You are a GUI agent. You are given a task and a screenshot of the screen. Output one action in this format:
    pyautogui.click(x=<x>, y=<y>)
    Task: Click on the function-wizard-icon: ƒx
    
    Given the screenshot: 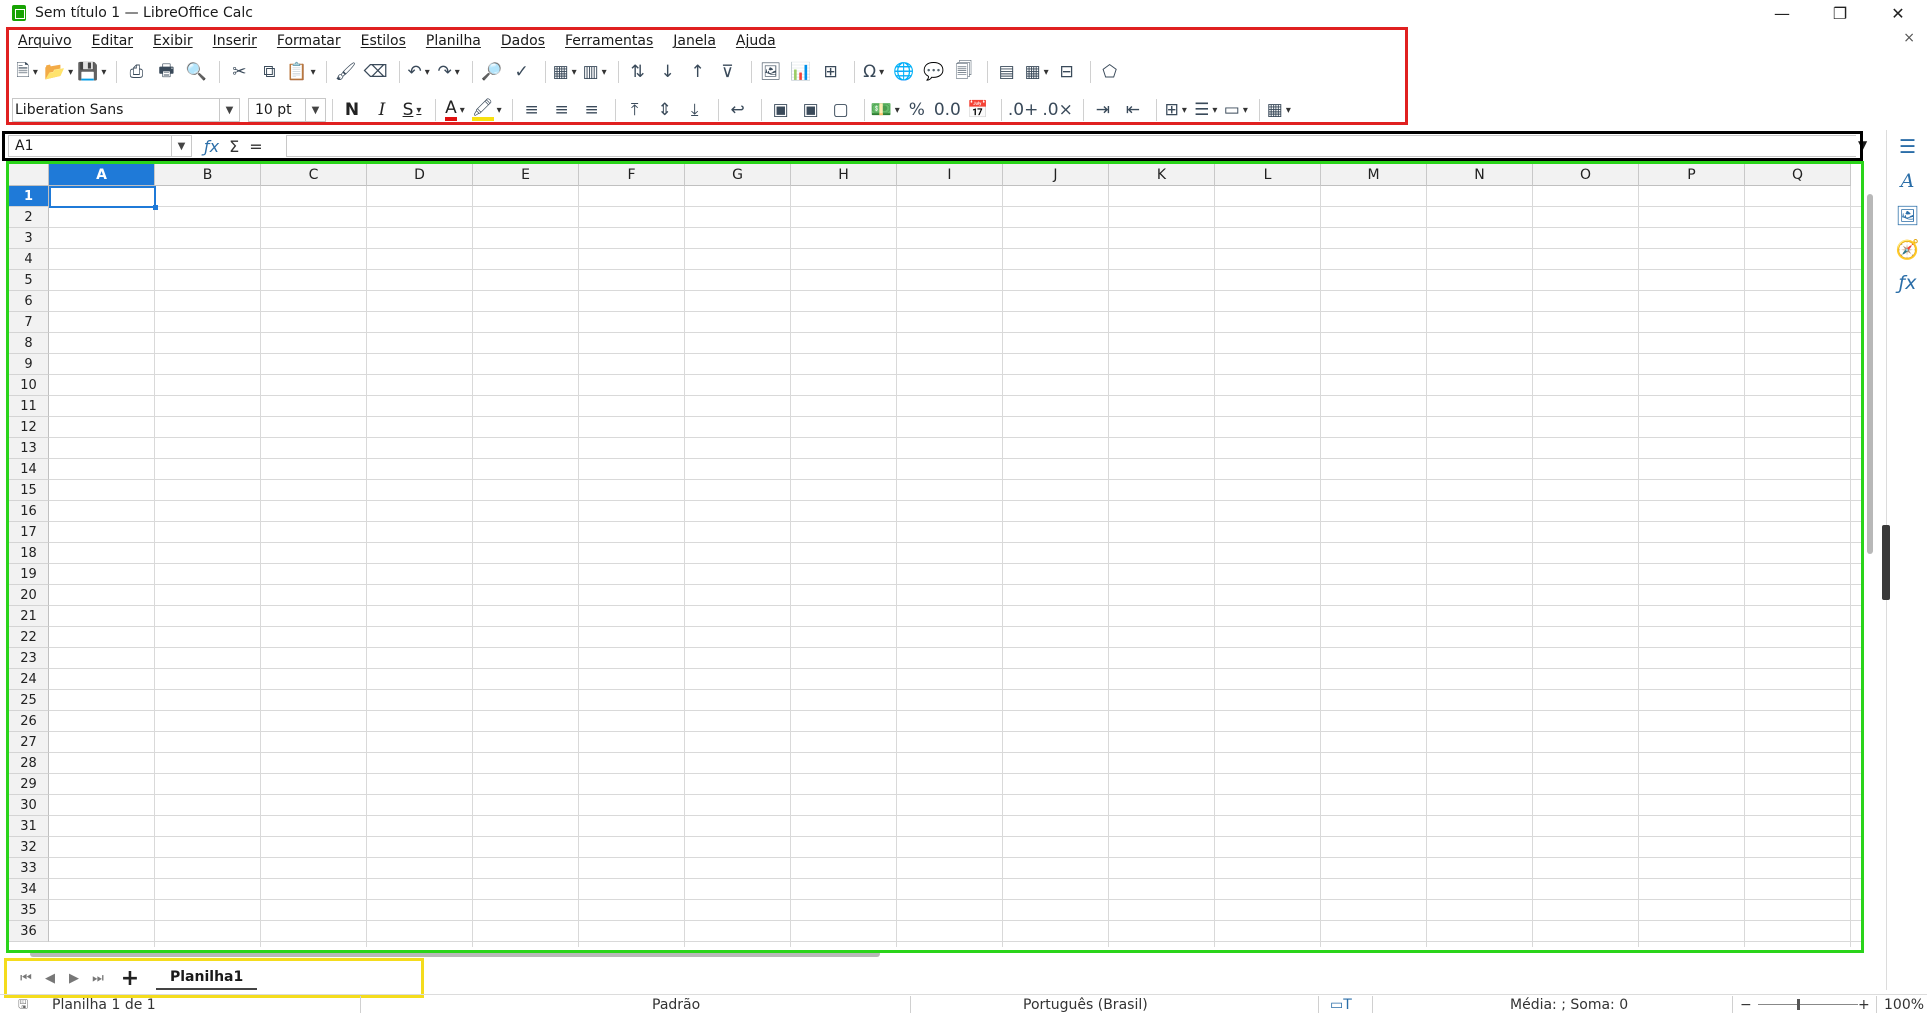 What is the action you would take?
    pyautogui.click(x=211, y=146)
    